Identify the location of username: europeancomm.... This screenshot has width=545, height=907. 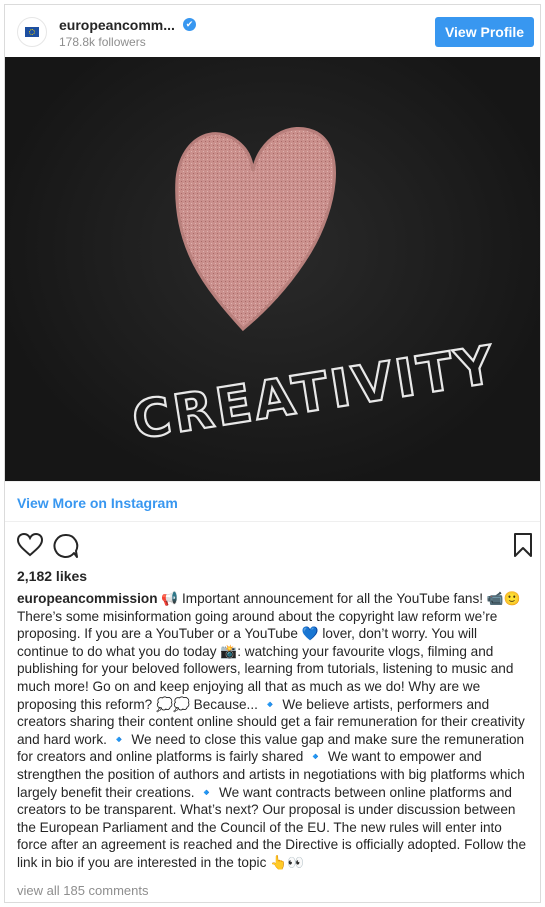
(117, 25).